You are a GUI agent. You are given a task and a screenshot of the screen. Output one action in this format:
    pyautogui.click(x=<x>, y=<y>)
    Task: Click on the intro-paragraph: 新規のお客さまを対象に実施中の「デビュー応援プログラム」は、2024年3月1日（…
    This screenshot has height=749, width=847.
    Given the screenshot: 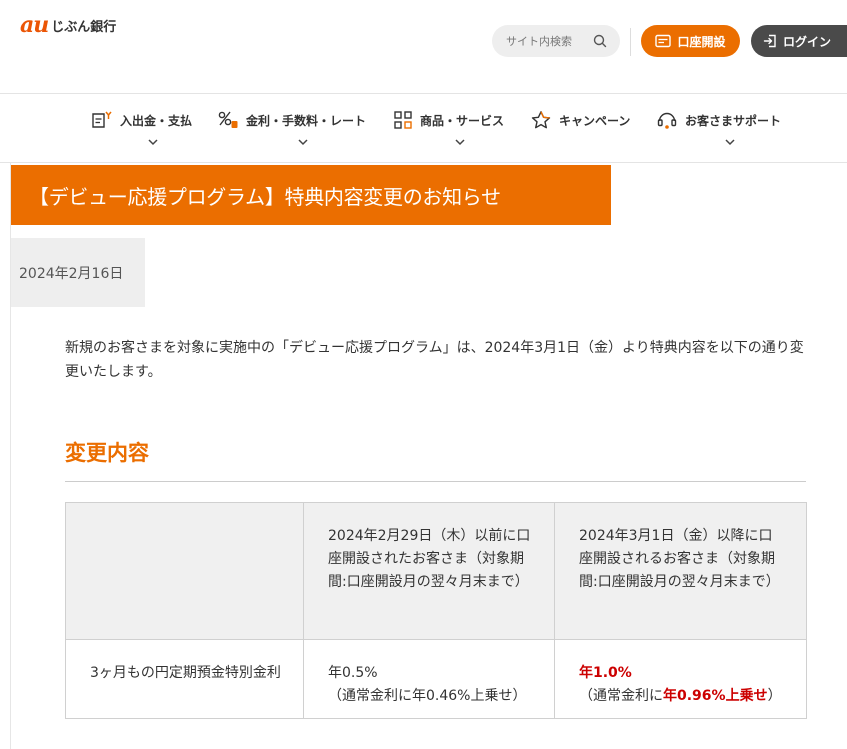 What is the action you would take?
    pyautogui.click(x=434, y=360)
    